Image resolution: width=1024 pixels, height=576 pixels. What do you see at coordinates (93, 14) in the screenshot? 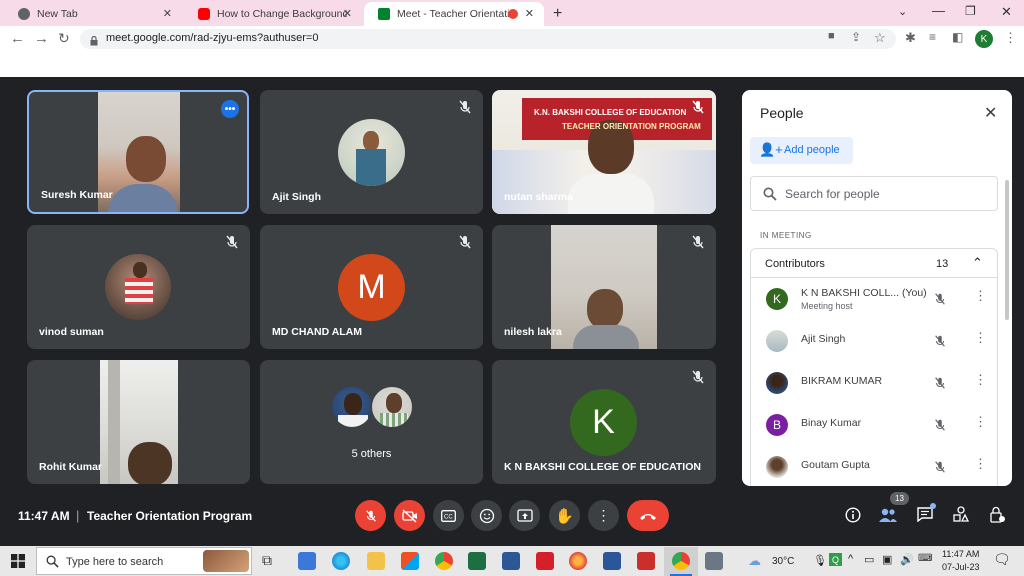
I see `tab-new-tab: New Tab ✕` at bounding box center [93, 14].